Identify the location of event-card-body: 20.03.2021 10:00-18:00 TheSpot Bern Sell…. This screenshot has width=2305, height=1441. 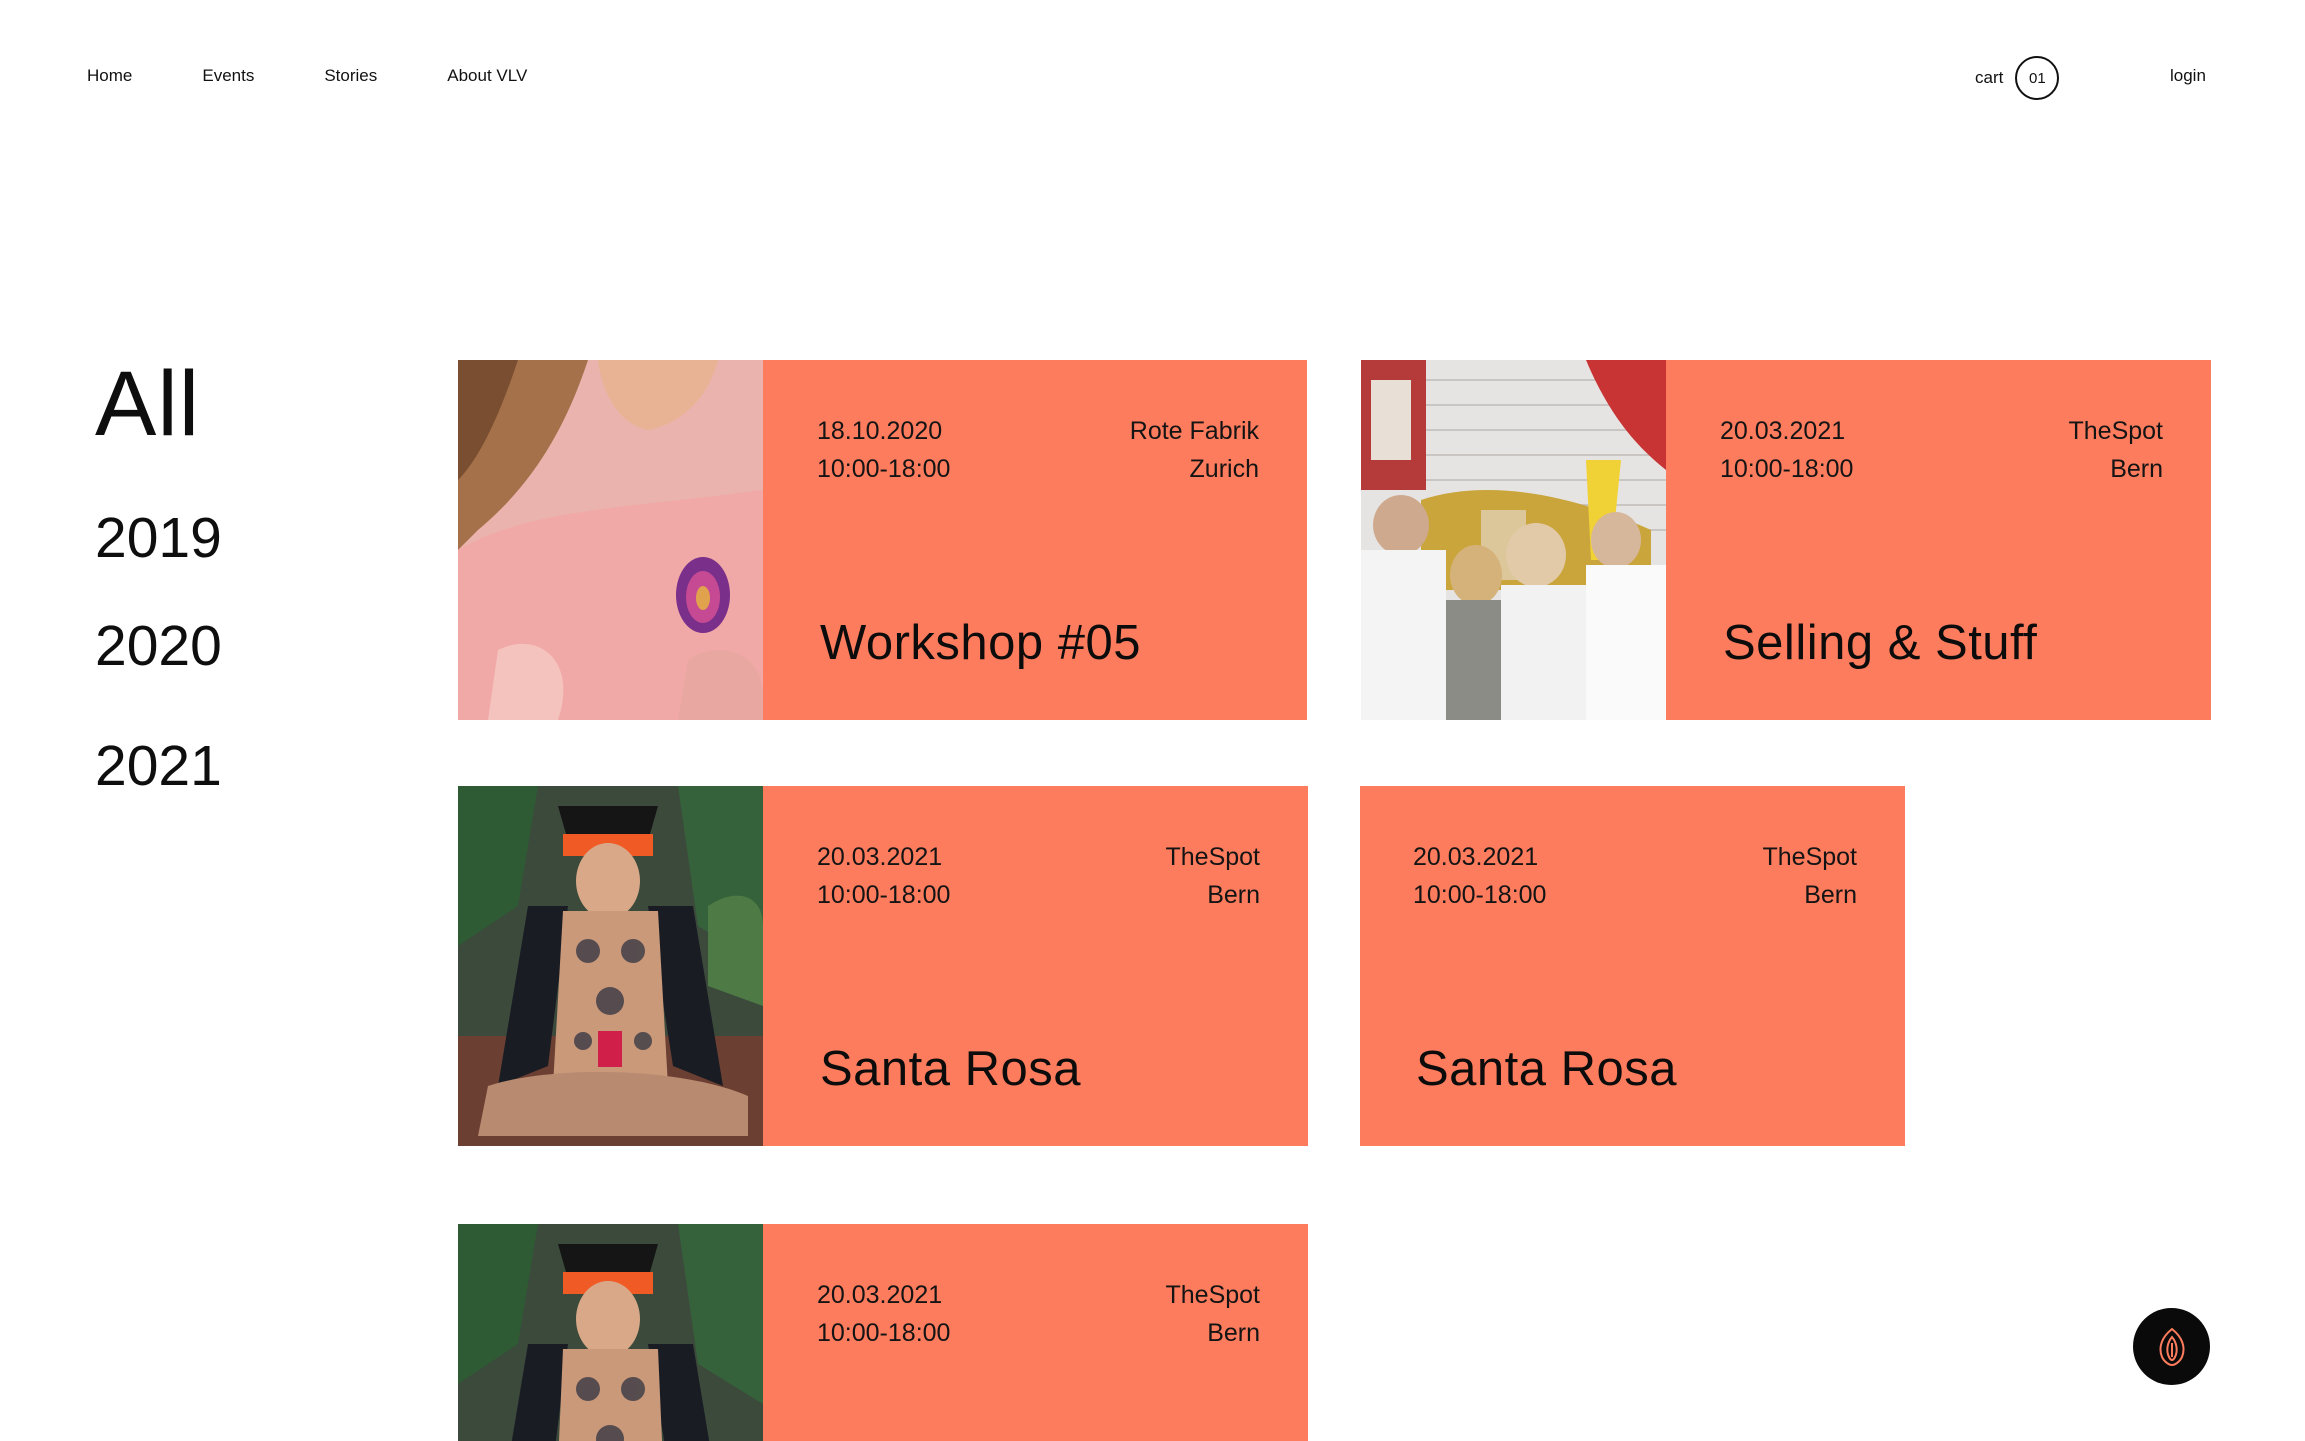
(1938, 540).